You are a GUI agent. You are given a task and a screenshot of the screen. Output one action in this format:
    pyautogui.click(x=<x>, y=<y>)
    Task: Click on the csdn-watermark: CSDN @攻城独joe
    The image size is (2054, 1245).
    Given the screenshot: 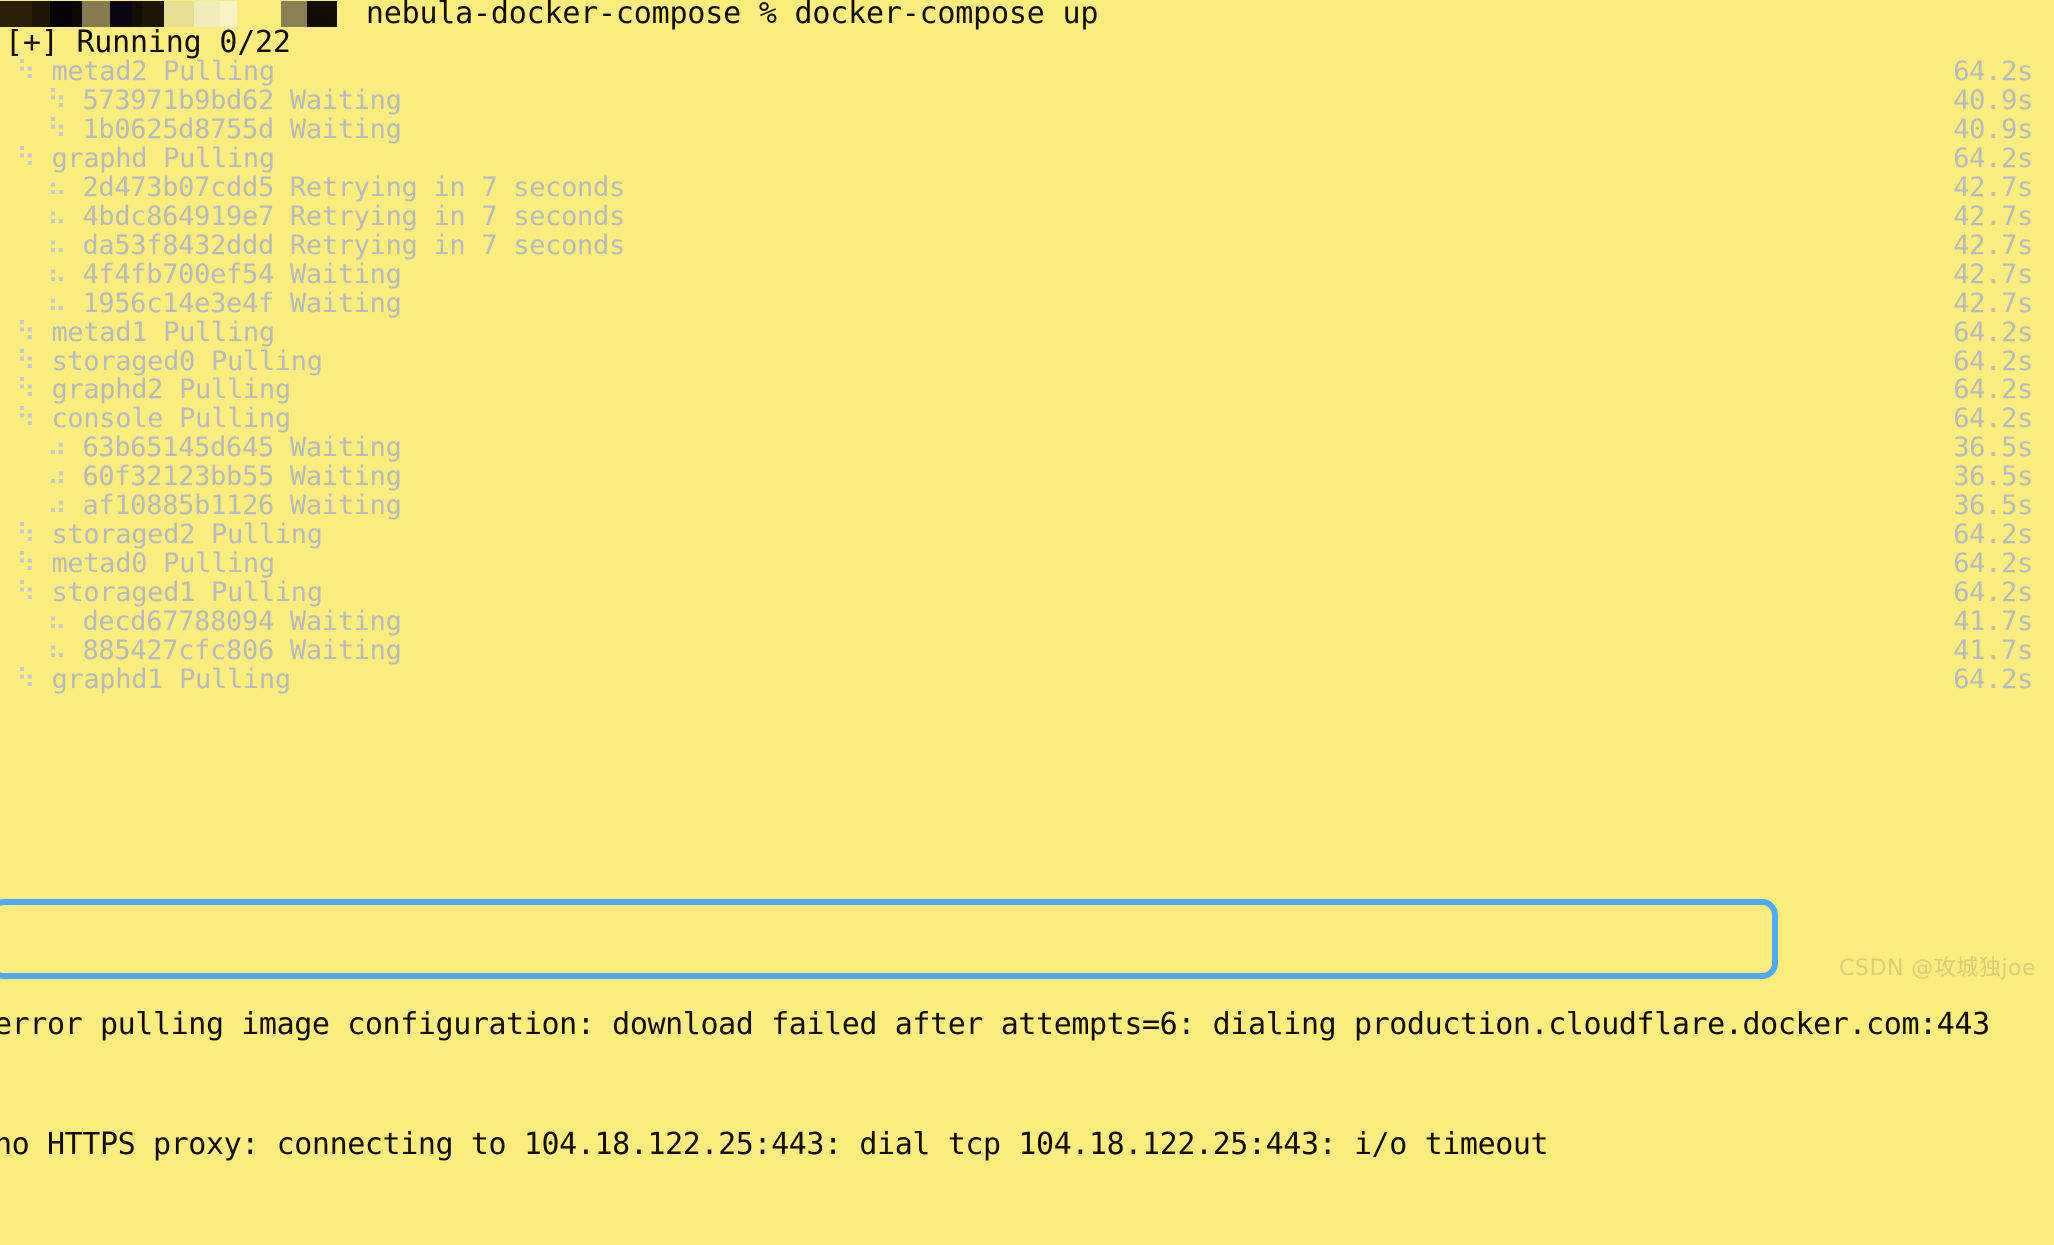 What is the action you would take?
    pyautogui.click(x=1937, y=968)
    